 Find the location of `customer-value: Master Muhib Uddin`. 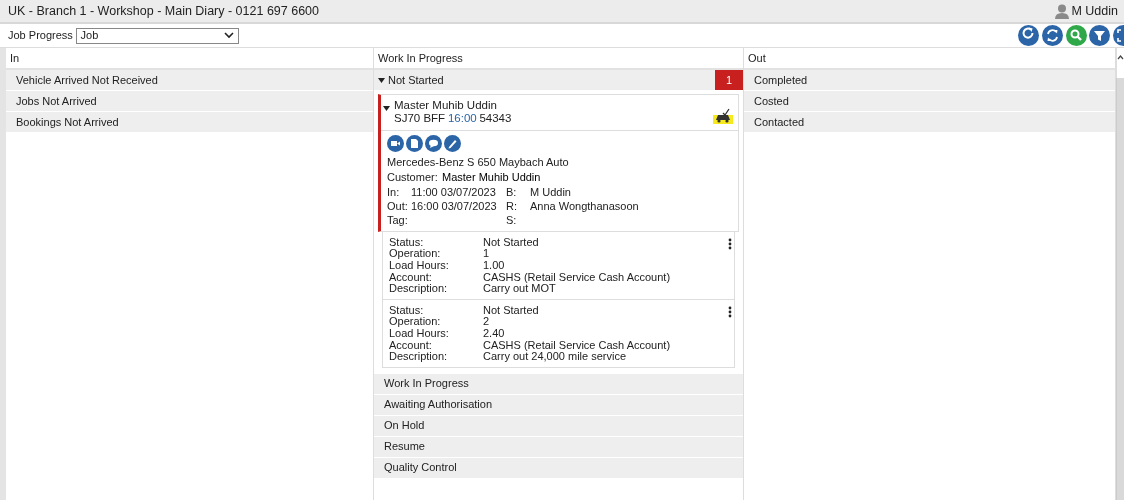

customer-value: Master Muhib Uddin is located at coordinates (491, 177).